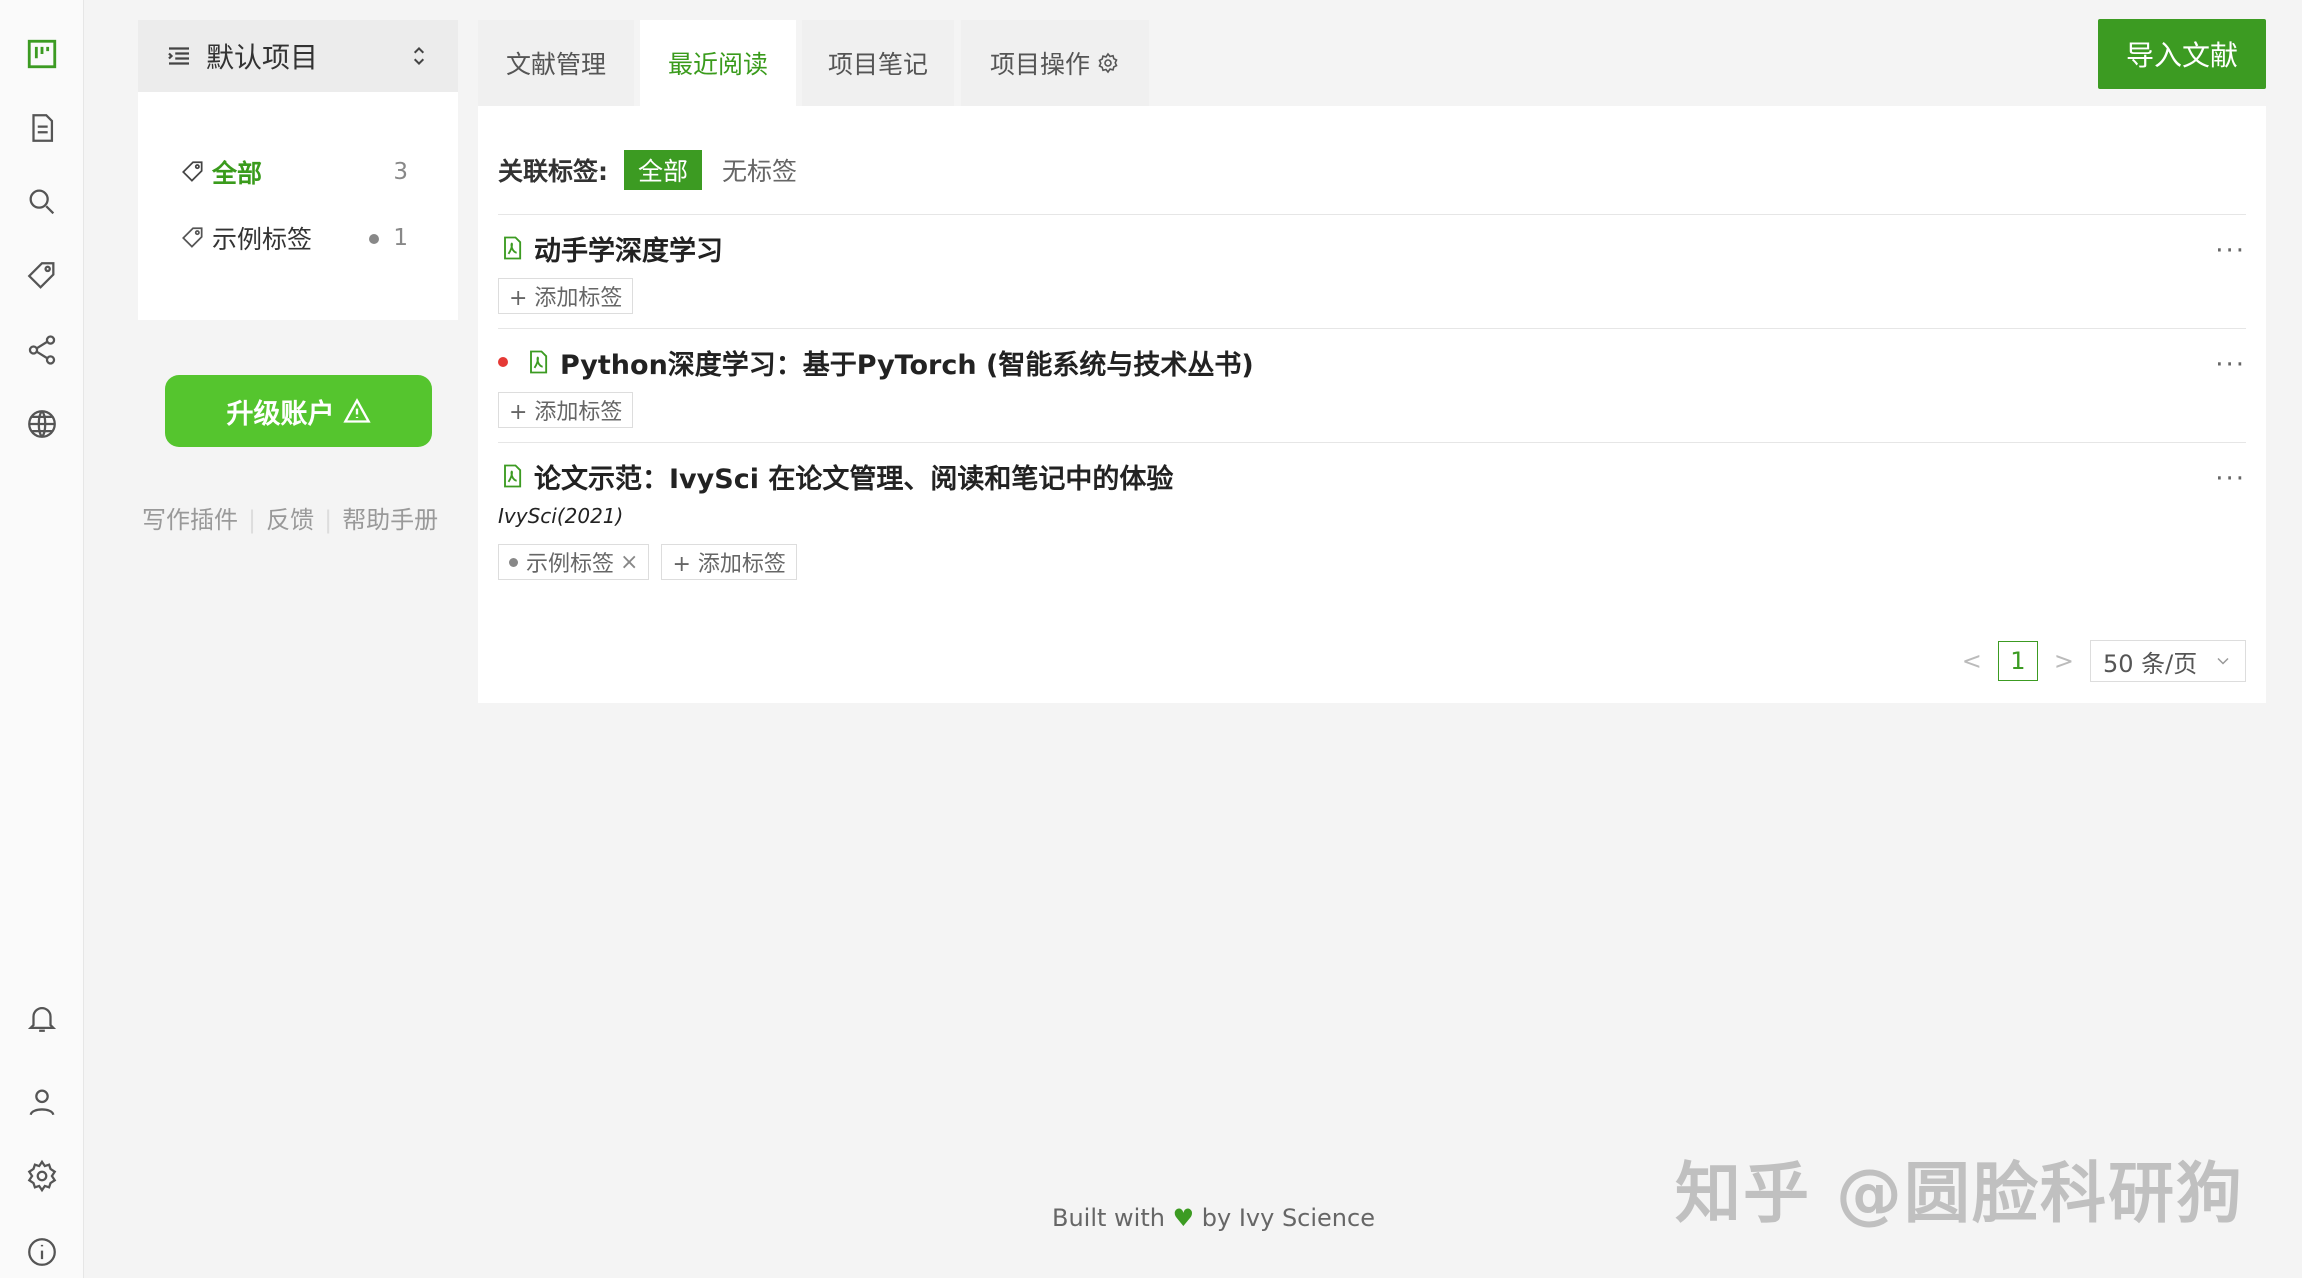 The image size is (2302, 1278). Describe the element at coordinates (42, 128) in the screenshot. I see `document-icon` at that location.